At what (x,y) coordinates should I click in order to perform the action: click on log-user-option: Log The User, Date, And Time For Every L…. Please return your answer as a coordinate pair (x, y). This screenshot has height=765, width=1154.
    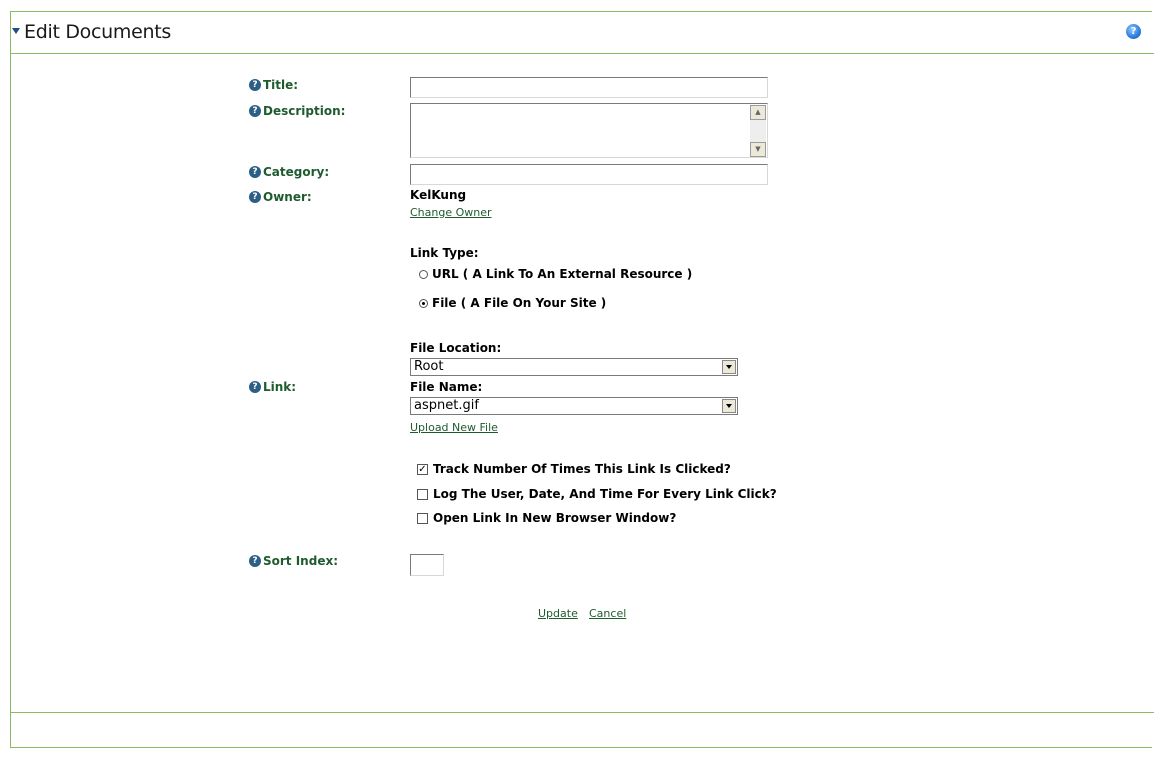
    Looking at the image, I should click on (597, 494).